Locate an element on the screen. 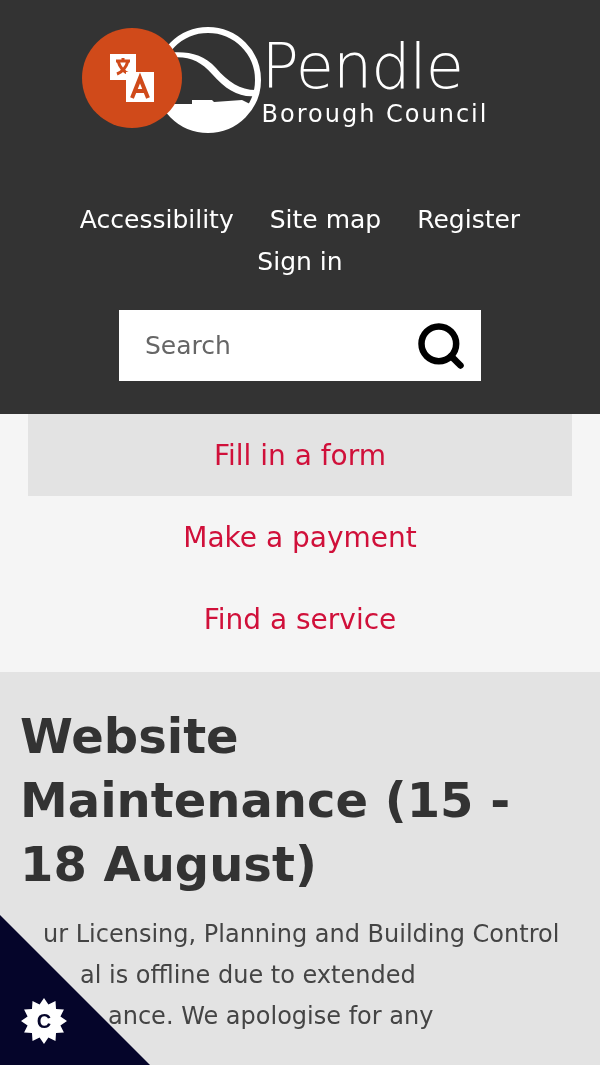  search-button is located at coordinates (446, 345).